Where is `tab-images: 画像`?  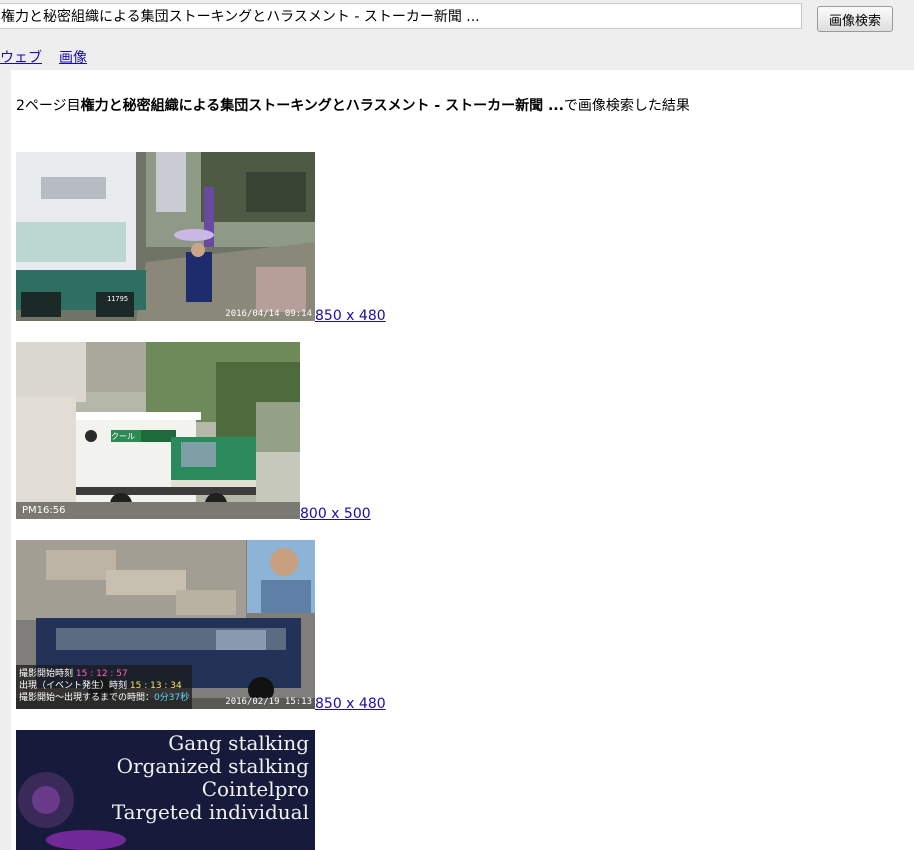
tab-images: 画像 is located at coordinates (73, 57).